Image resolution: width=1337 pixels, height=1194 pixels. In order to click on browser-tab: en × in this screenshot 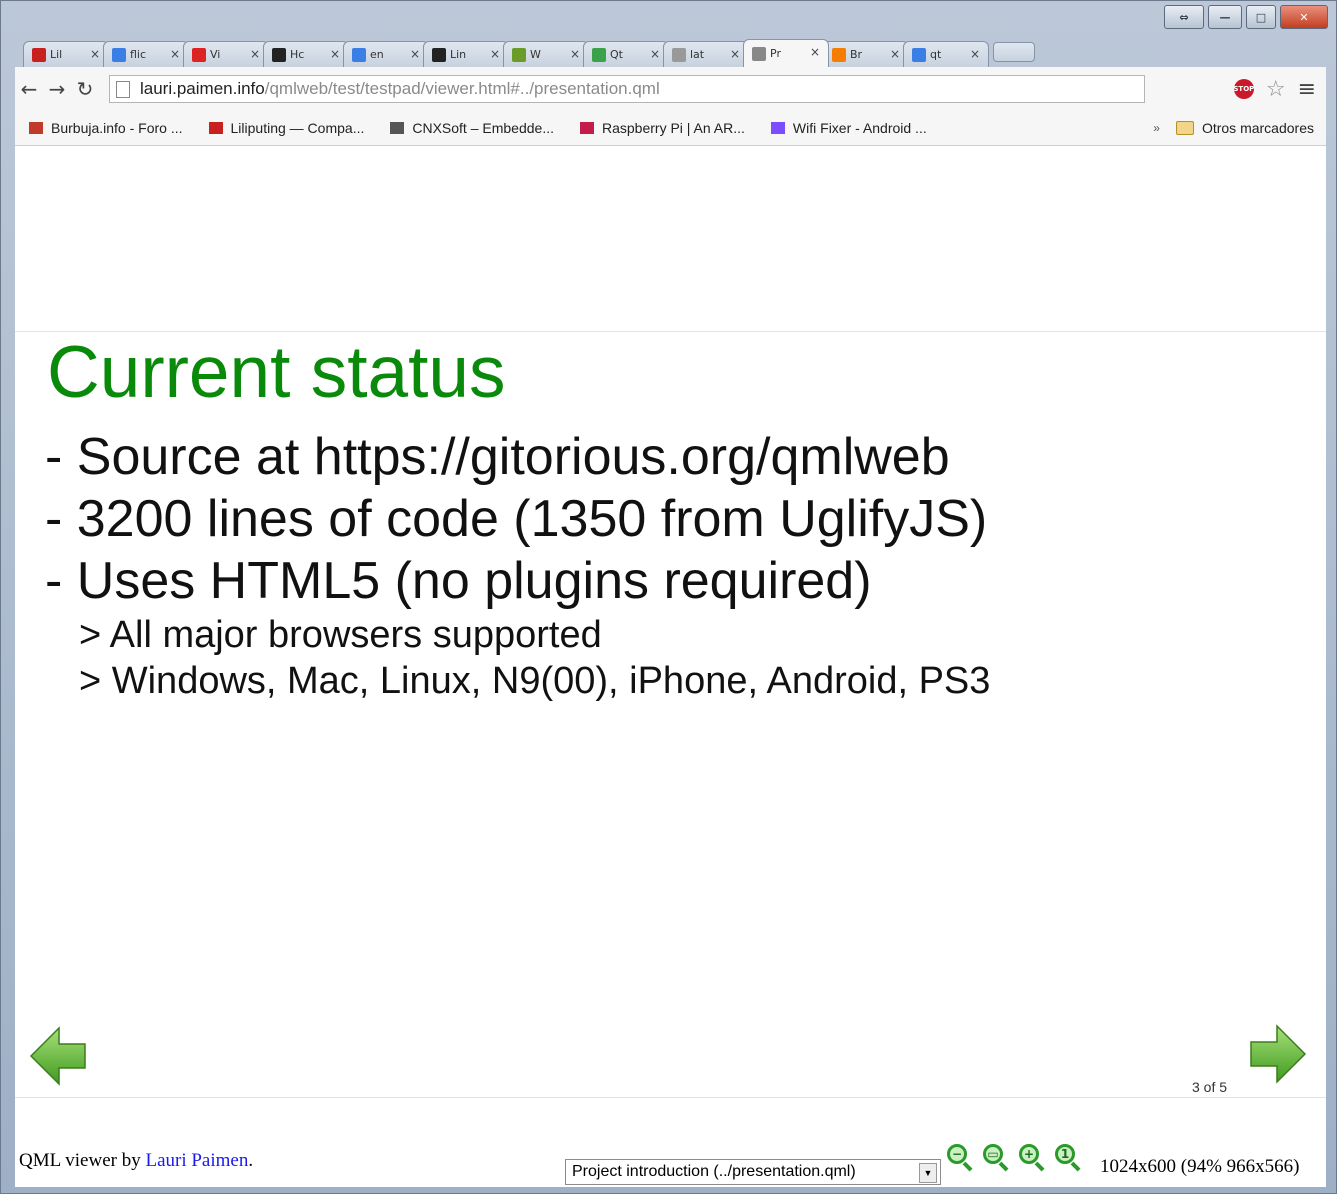, I will do `click(386, 54)`.